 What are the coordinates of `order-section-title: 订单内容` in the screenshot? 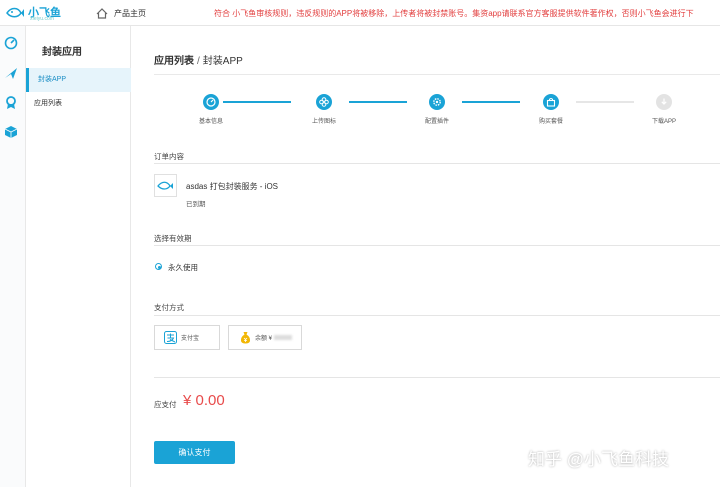 It's located at (169, 156).